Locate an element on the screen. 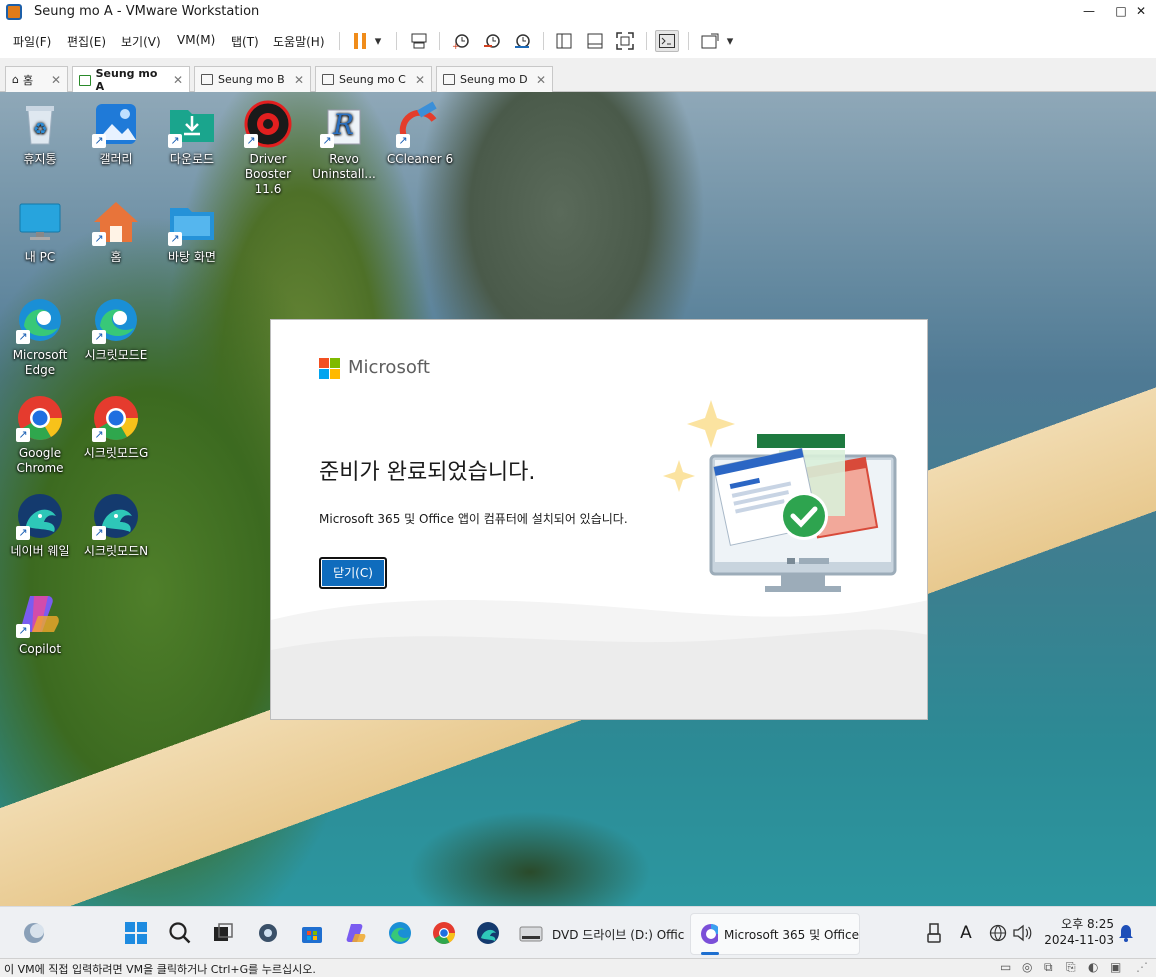  this-pc-icon is located at coordinates (40, 222).